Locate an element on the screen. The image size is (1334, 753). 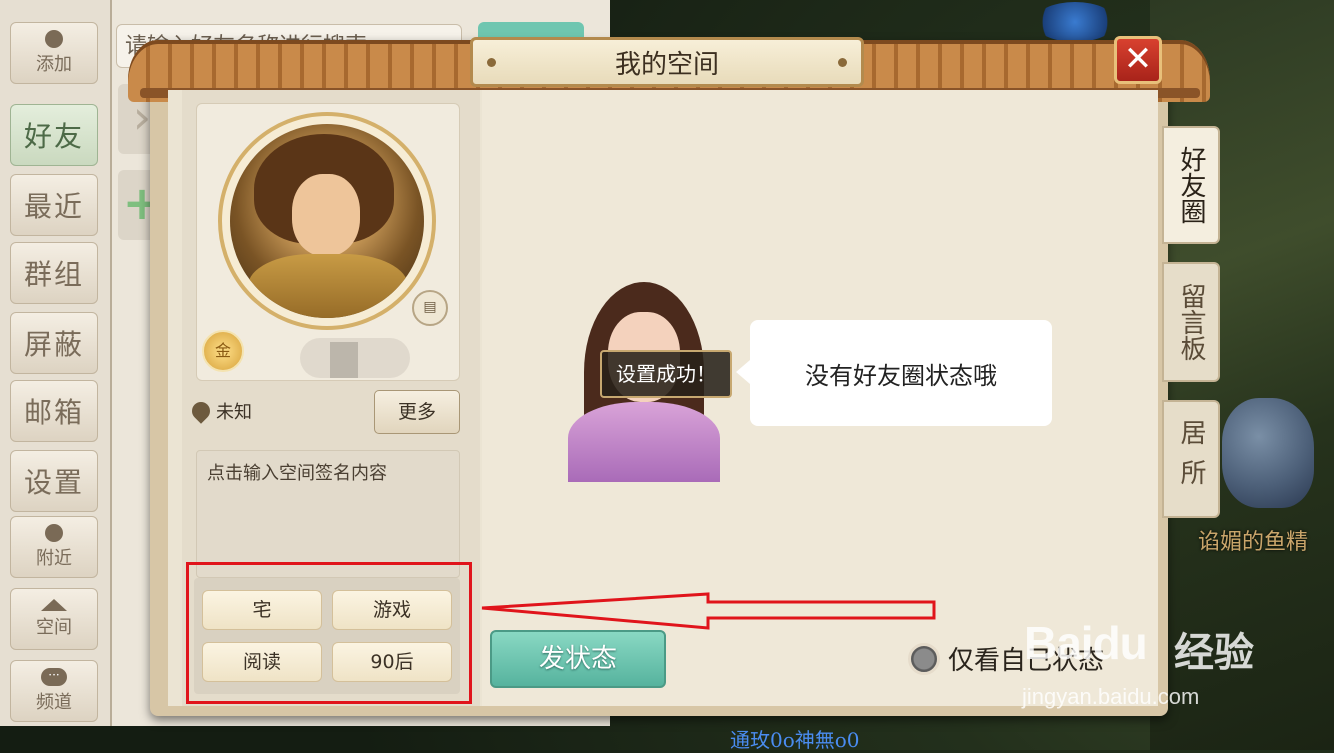
nav-recent-label: 最近 is located at coordinates (53, 206).